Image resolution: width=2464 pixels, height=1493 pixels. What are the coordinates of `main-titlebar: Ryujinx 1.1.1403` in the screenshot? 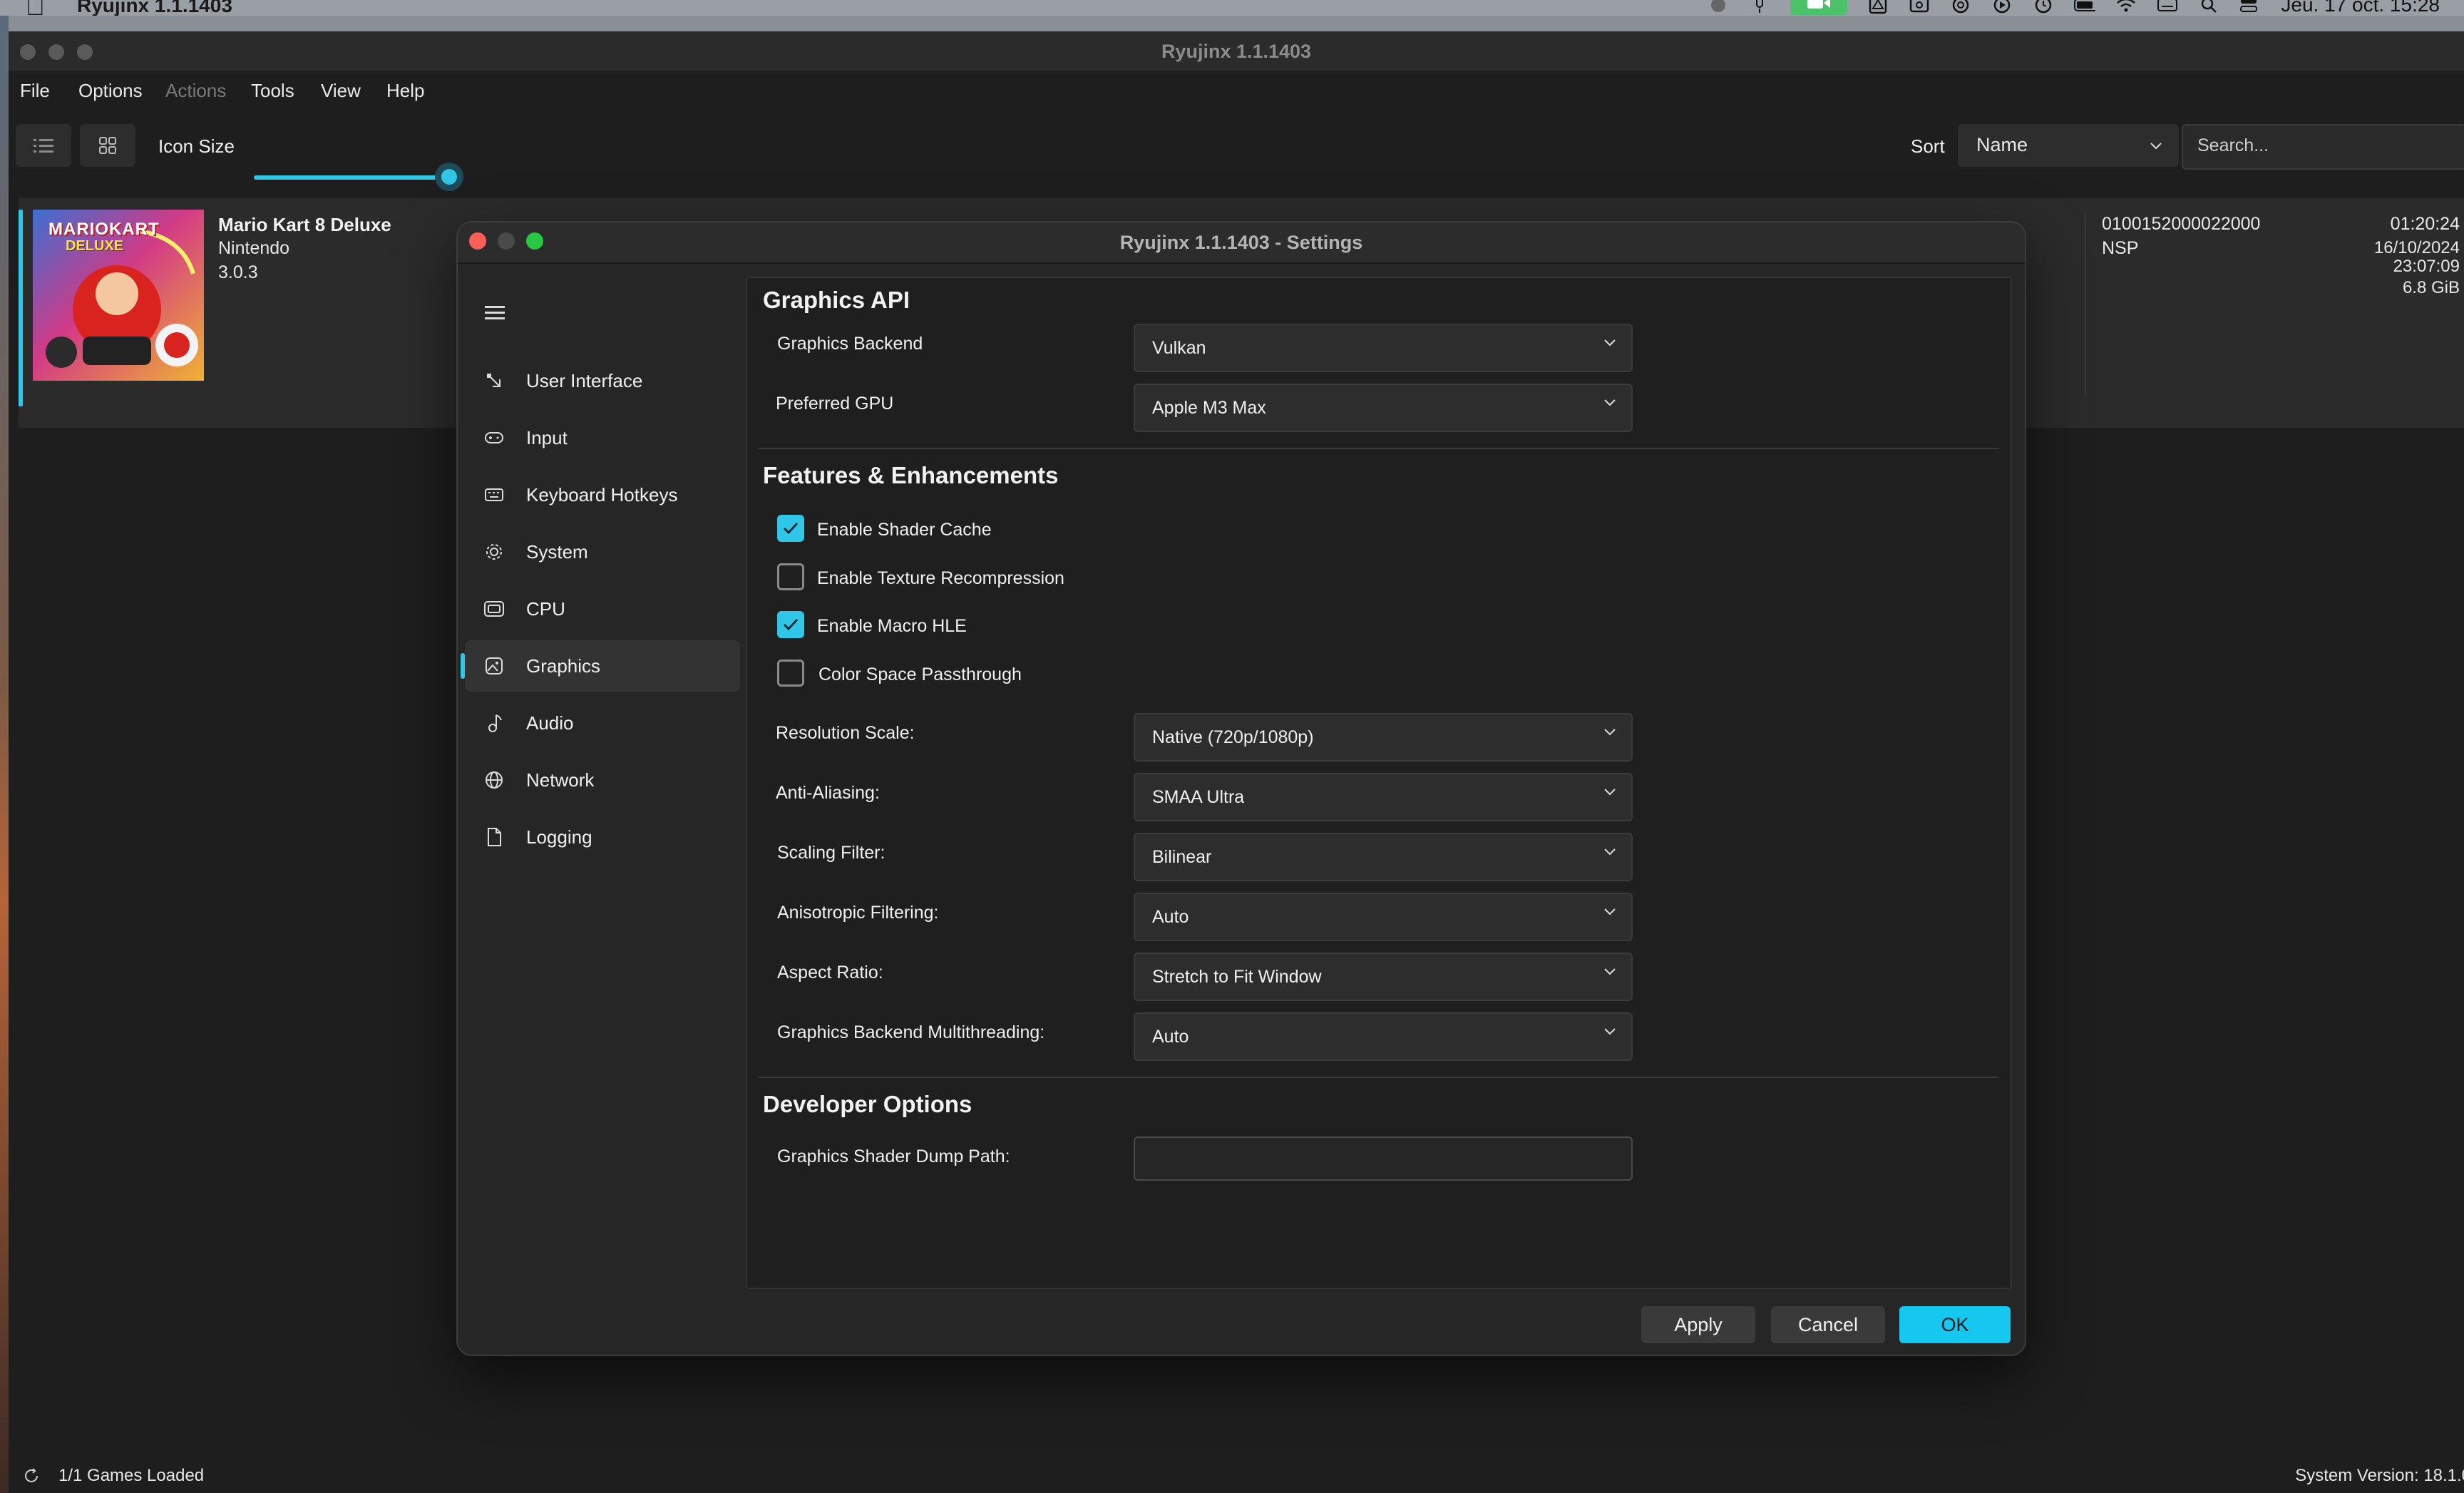 It's located at (1236, 52).